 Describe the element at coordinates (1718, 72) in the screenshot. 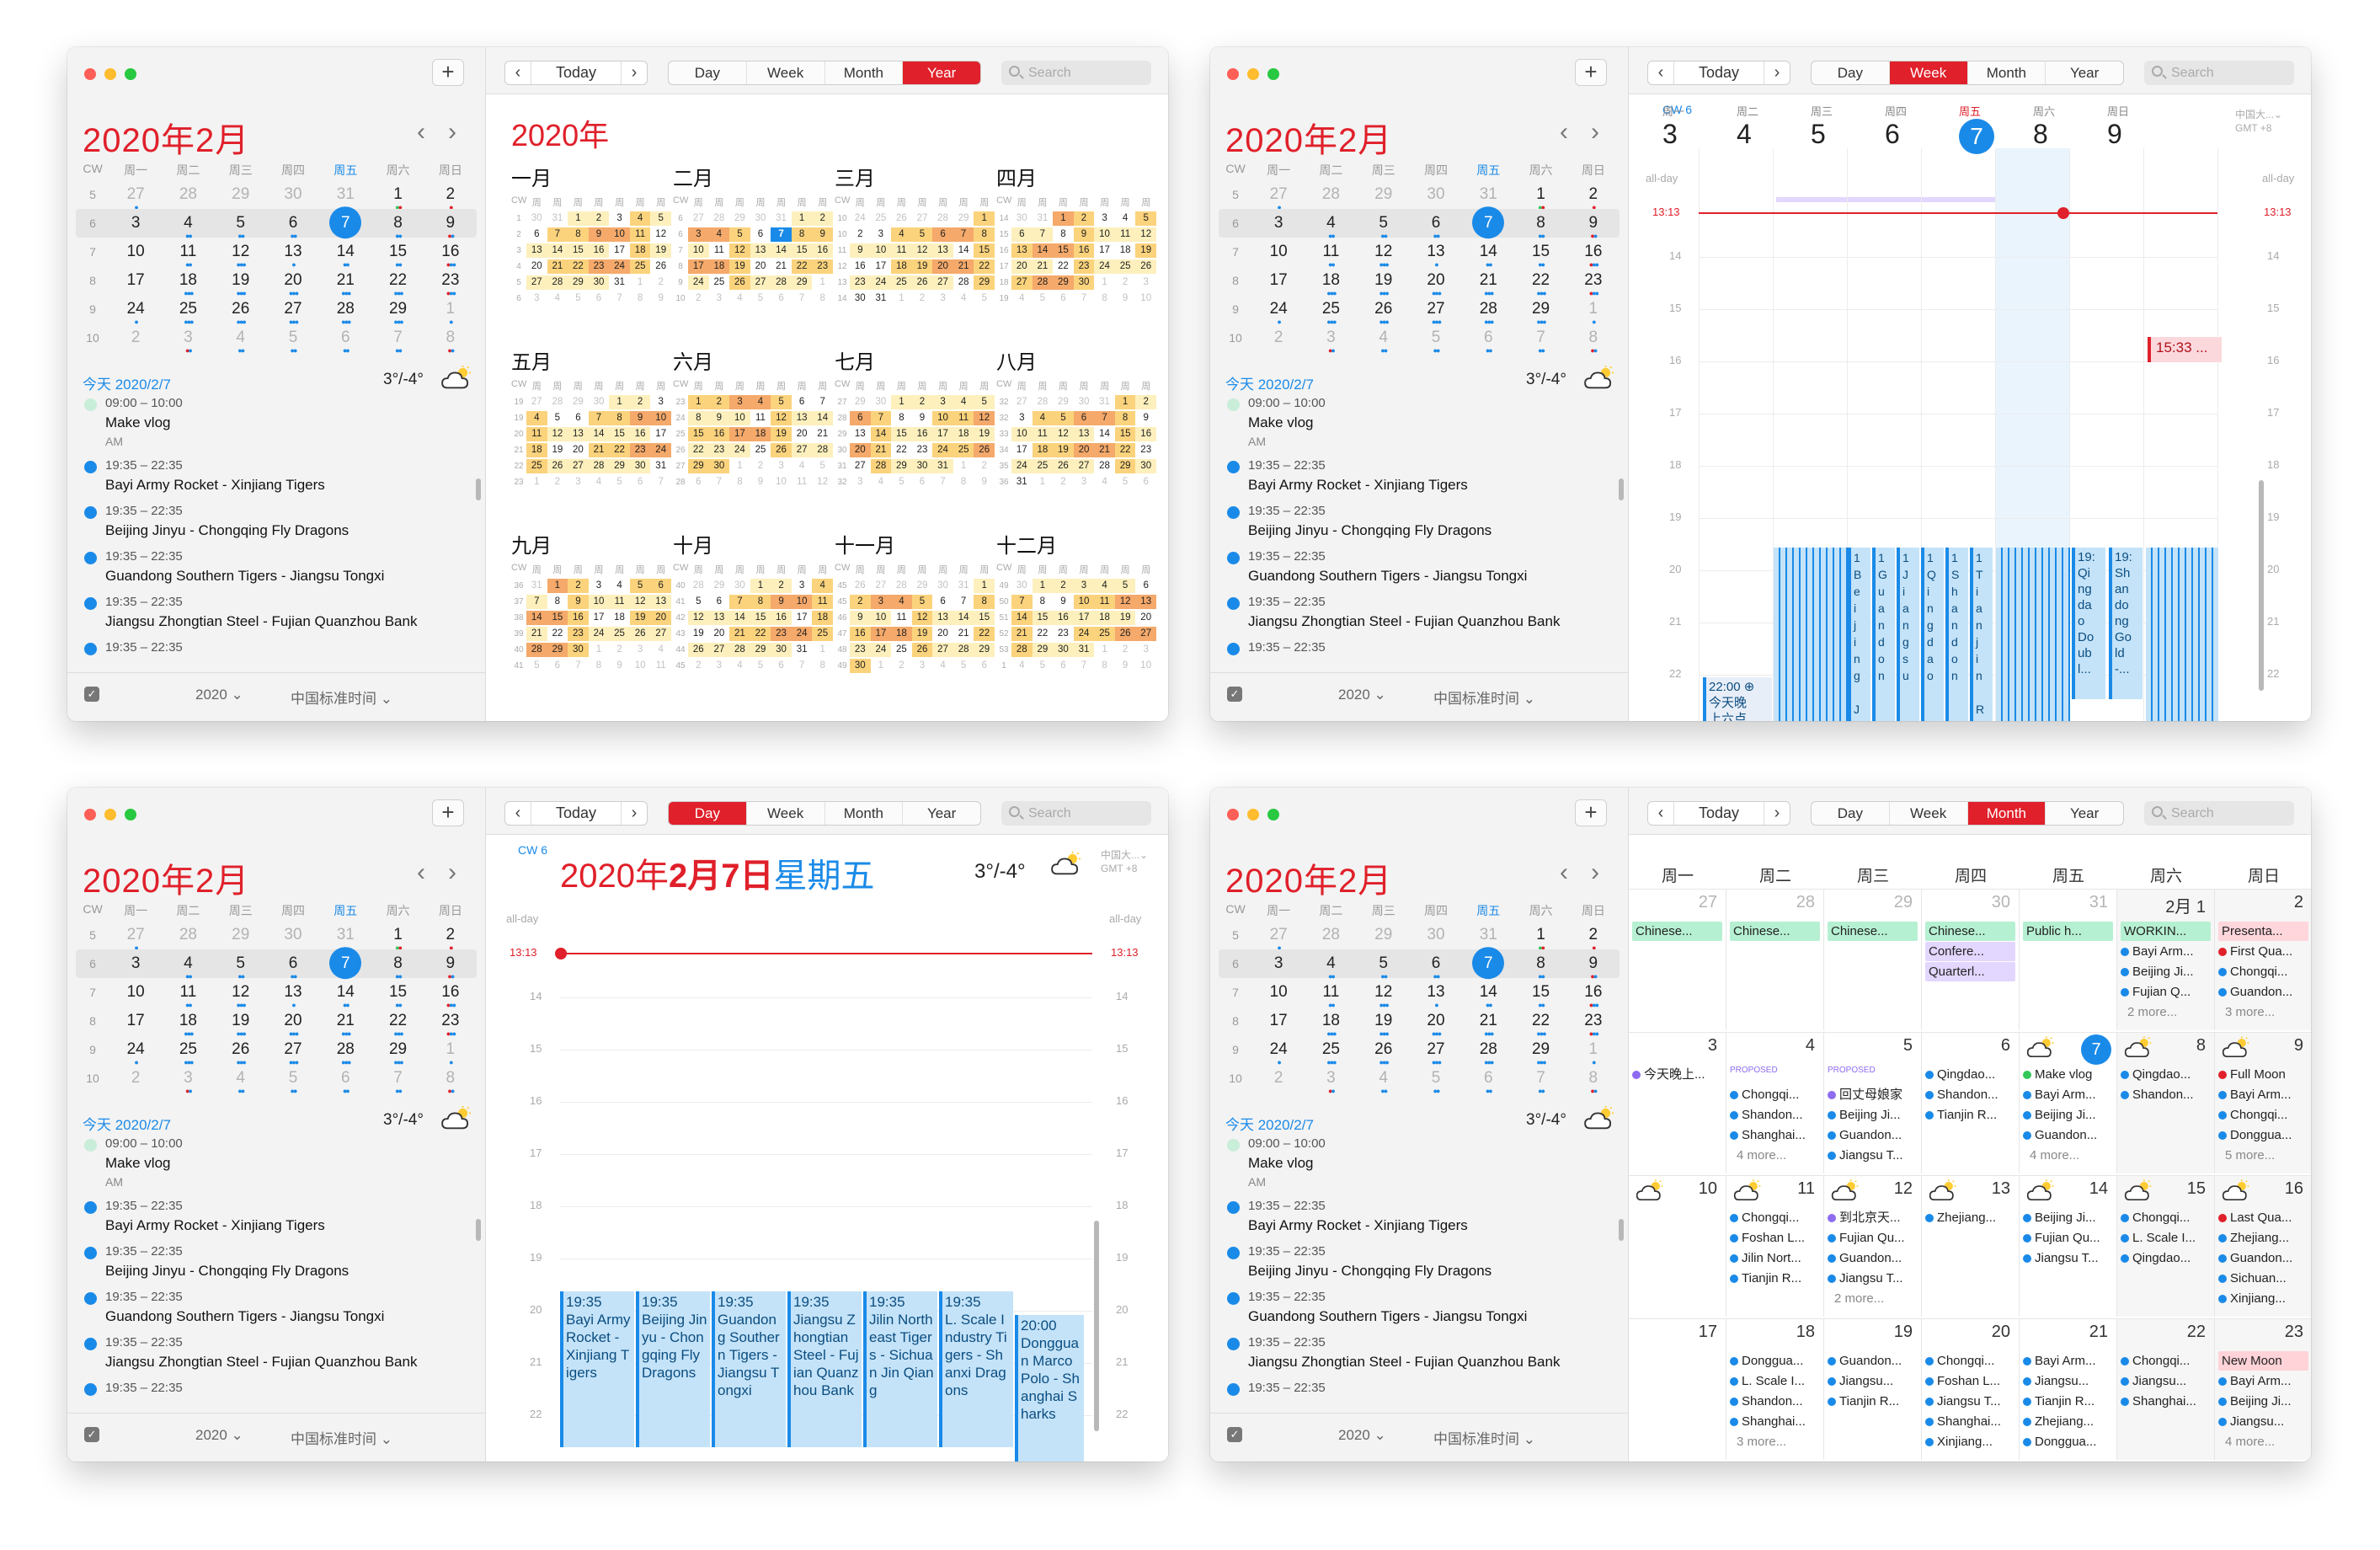

I see `today-button: Today` at that location.